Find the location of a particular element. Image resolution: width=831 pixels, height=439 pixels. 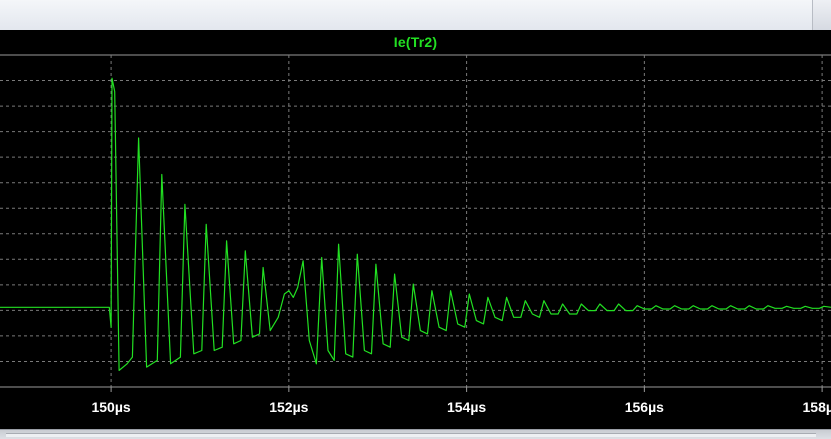

trace-title-label: Ie(Tr2) is located at coordinates (415, 42).